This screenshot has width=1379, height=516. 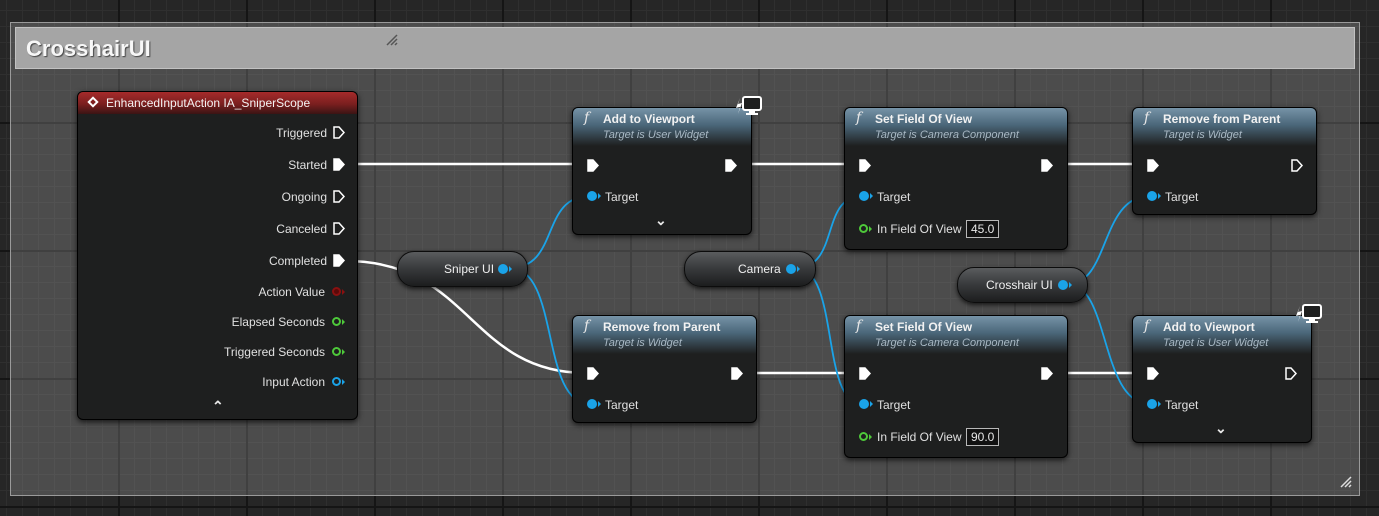 I want to click on variable-label: Crosshair UI, so click(x=1019, y=285).